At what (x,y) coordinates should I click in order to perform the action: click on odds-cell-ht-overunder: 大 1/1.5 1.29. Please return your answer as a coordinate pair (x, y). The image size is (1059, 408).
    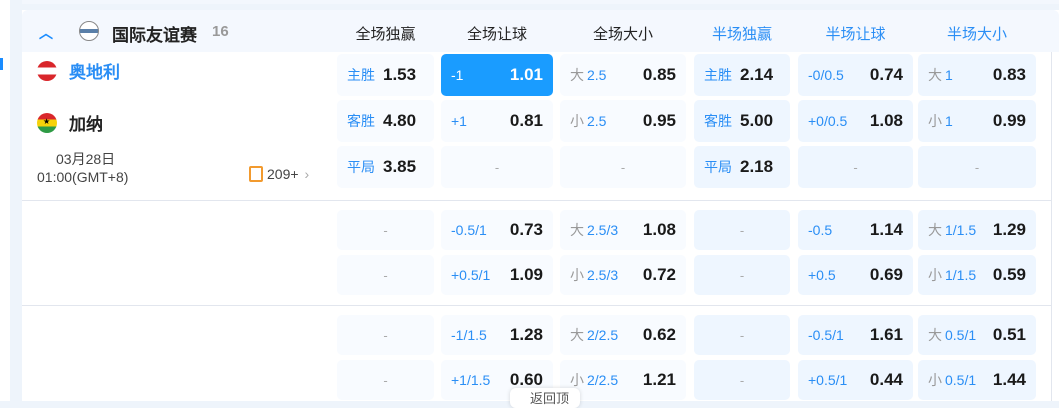
    Looking at the image, I should click on (977, 230).